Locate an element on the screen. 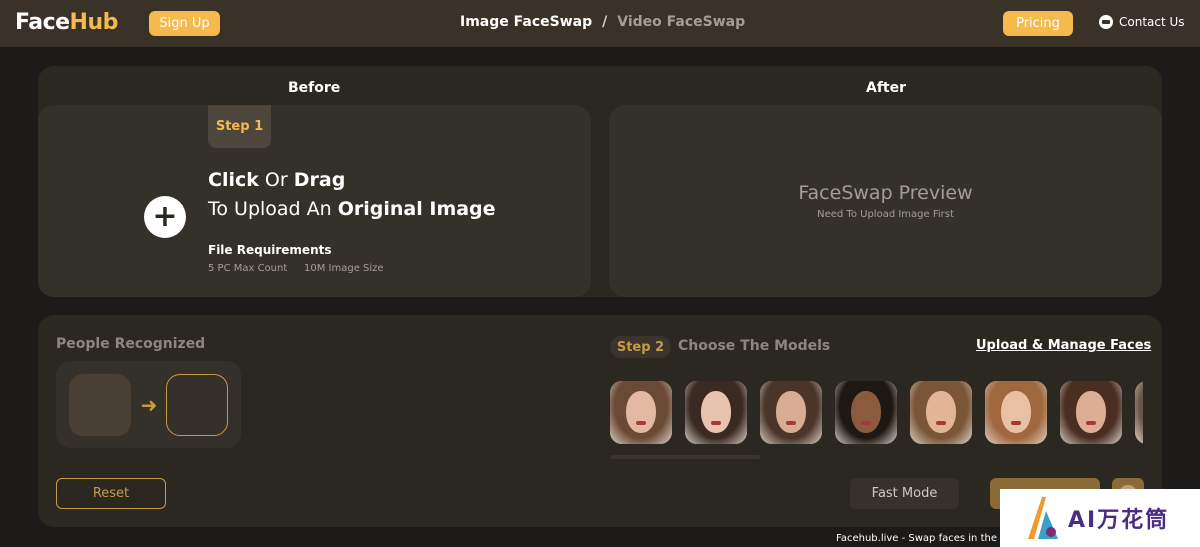 This screenshot has height=547, width=1200. upload-instruction-line-2: To Upload An Original Image is located at coordinates (352, 209).